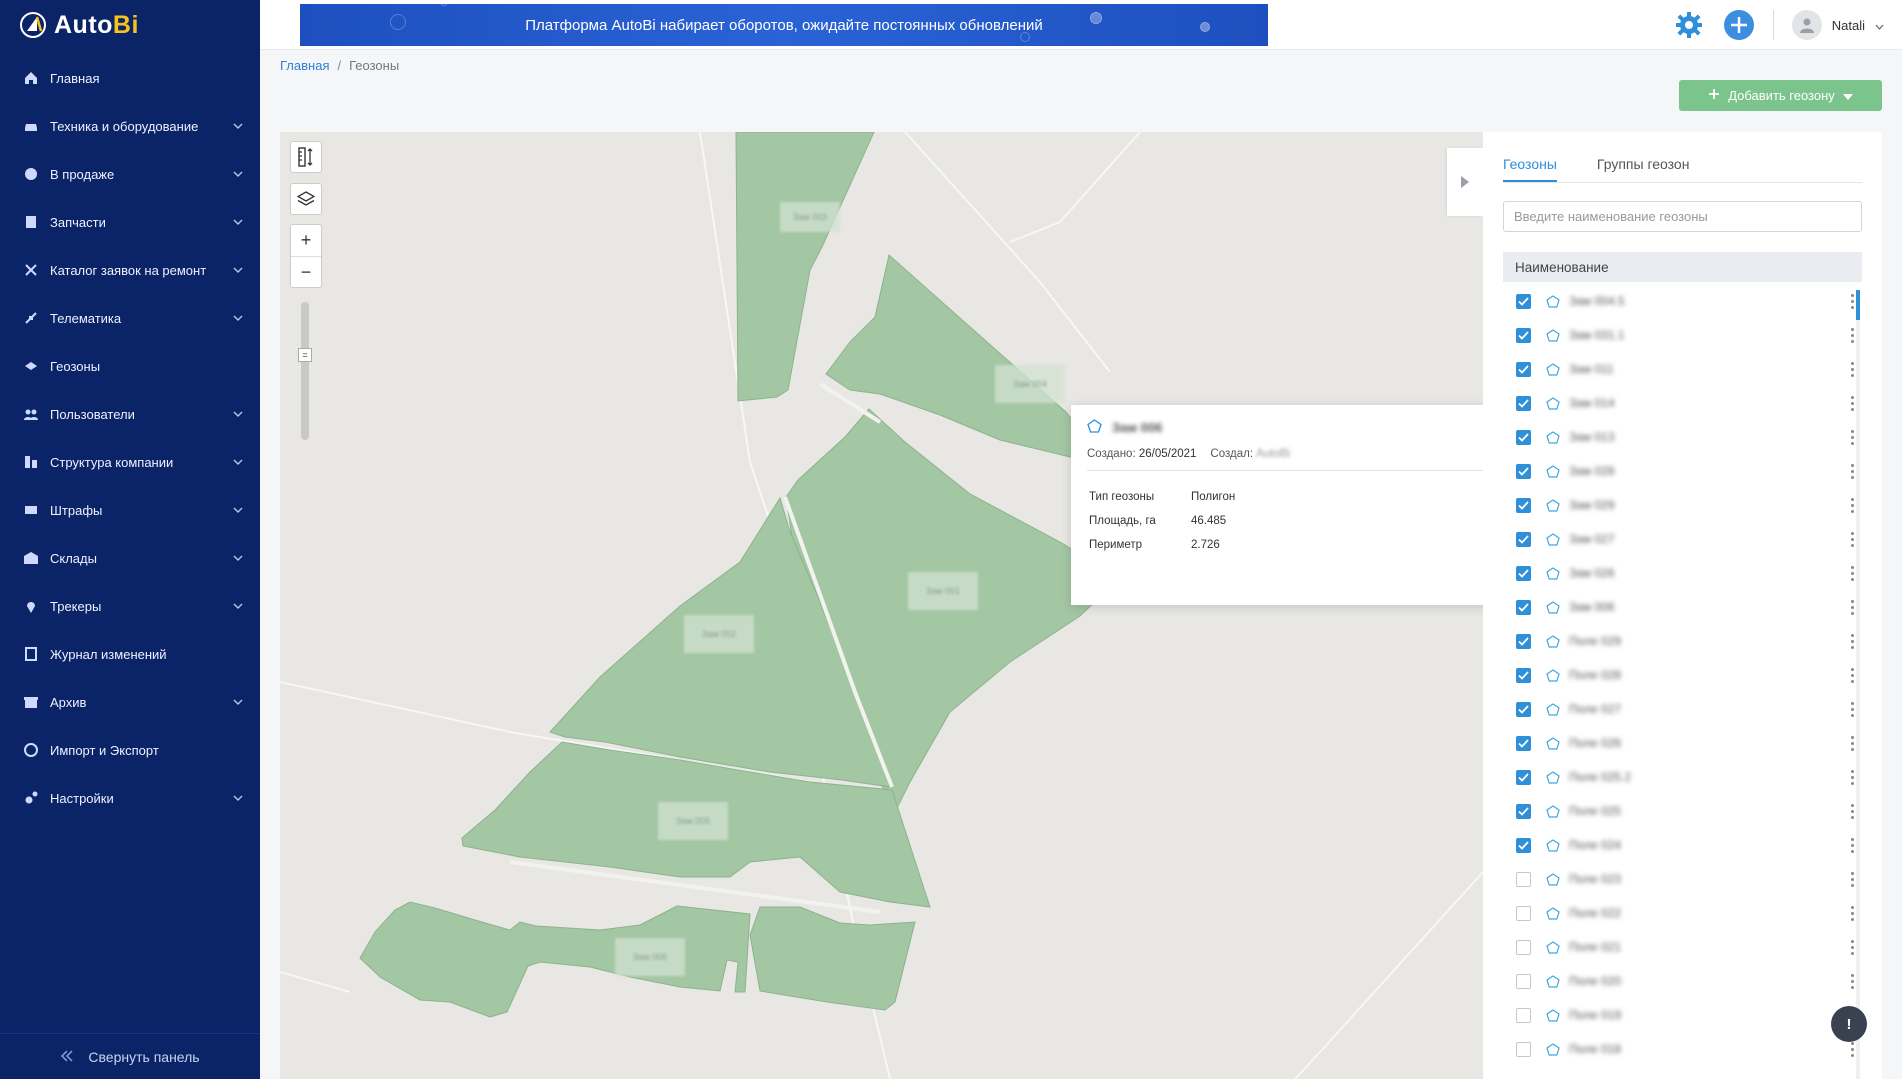 This screenshot has width=1902, height=1079. I want to click on geozone-name: Поле 023, so click(1705, 879).